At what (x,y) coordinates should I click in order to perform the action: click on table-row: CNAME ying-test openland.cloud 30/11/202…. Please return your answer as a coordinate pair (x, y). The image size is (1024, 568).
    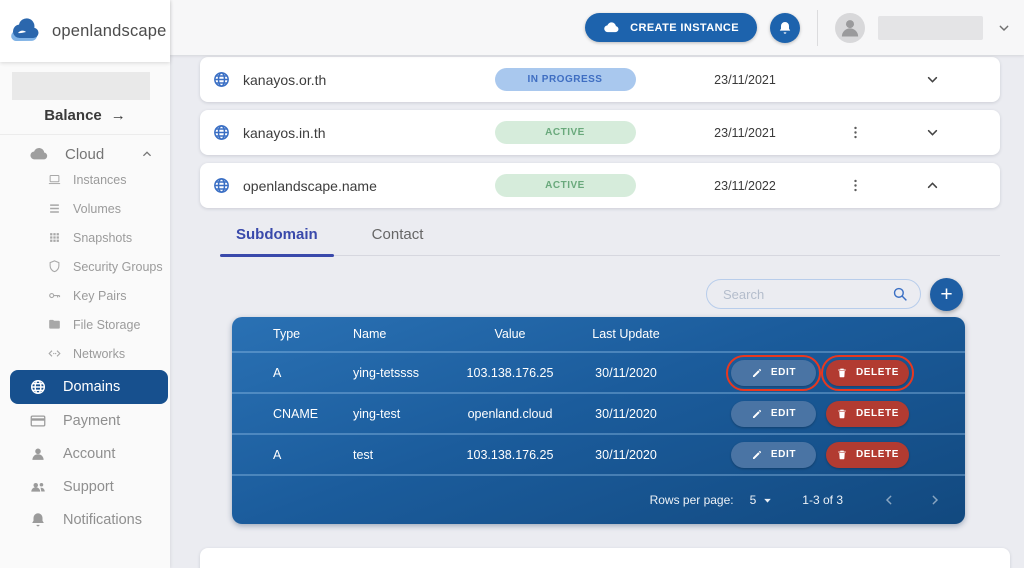
    Looking at the image, I should click on (598, 412).